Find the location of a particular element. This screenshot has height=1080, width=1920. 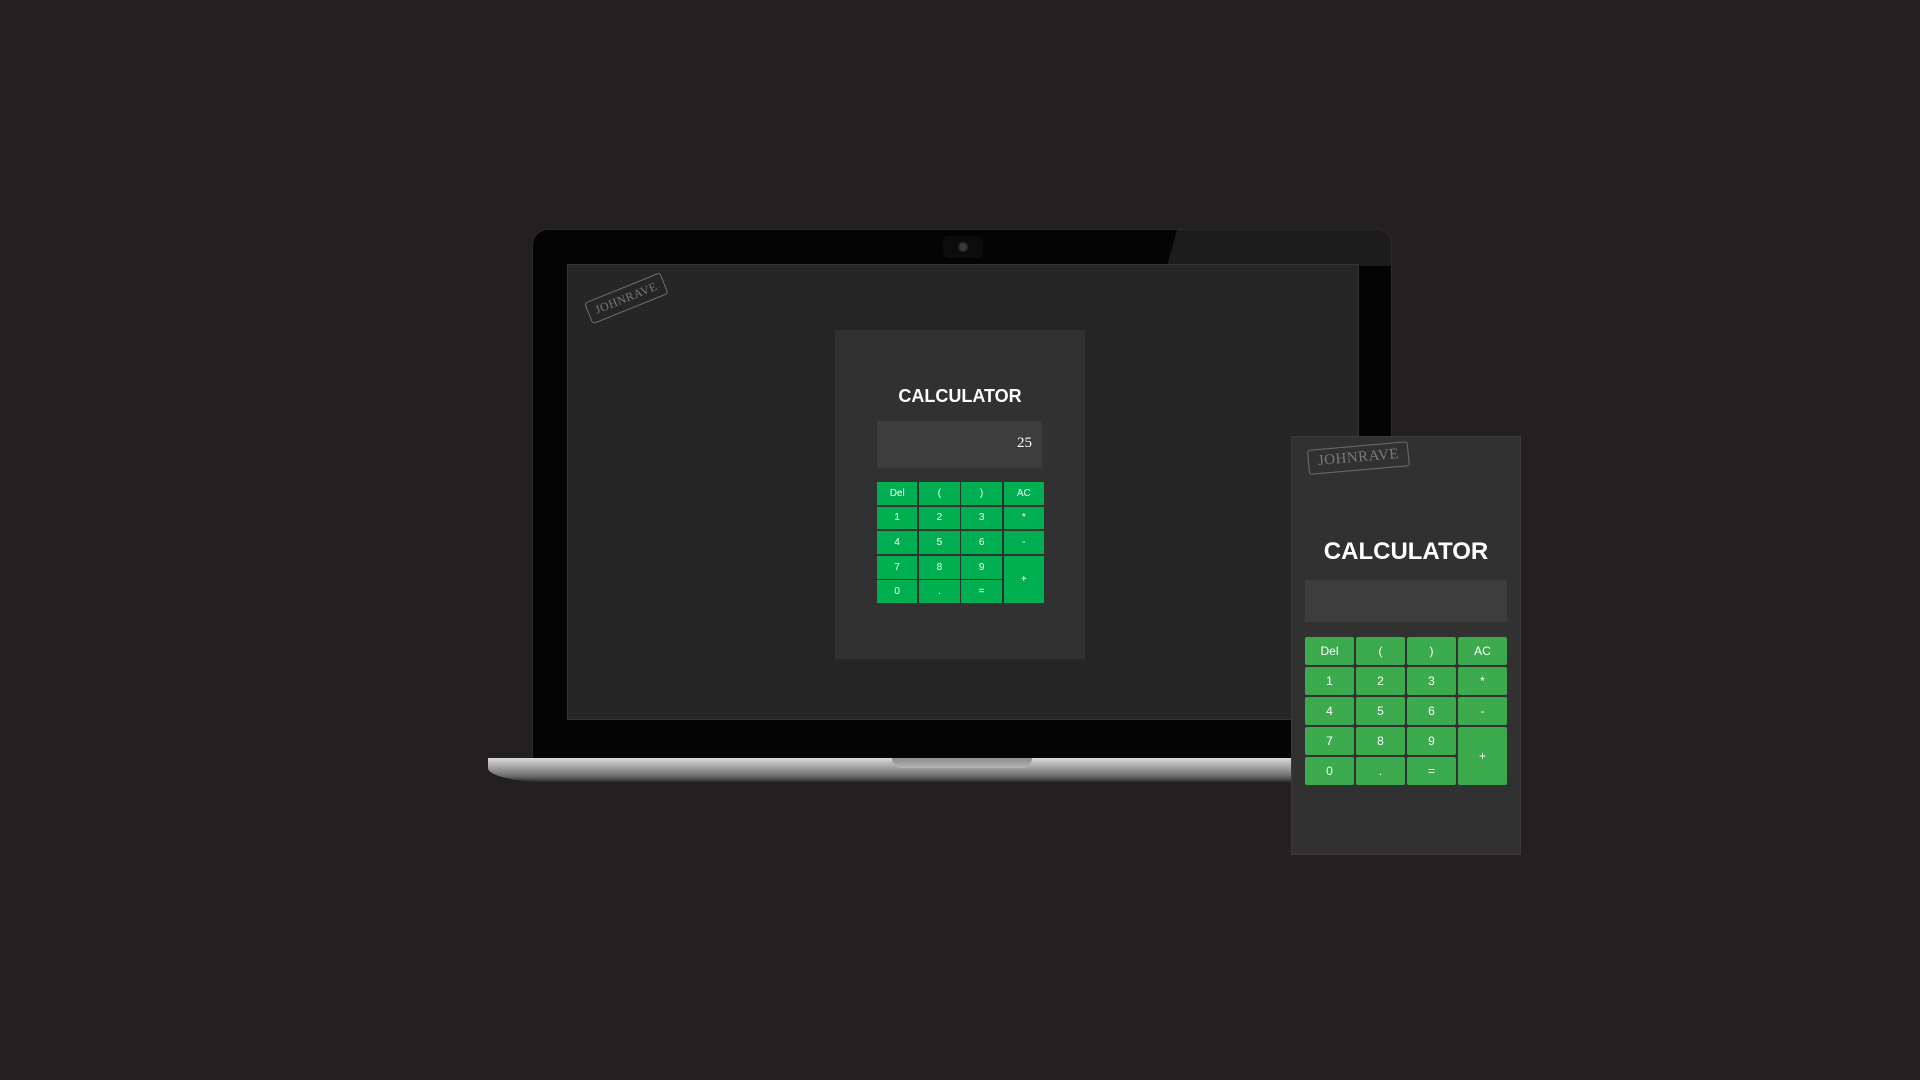

lid-reflection is located at coordinates (1279, 248).